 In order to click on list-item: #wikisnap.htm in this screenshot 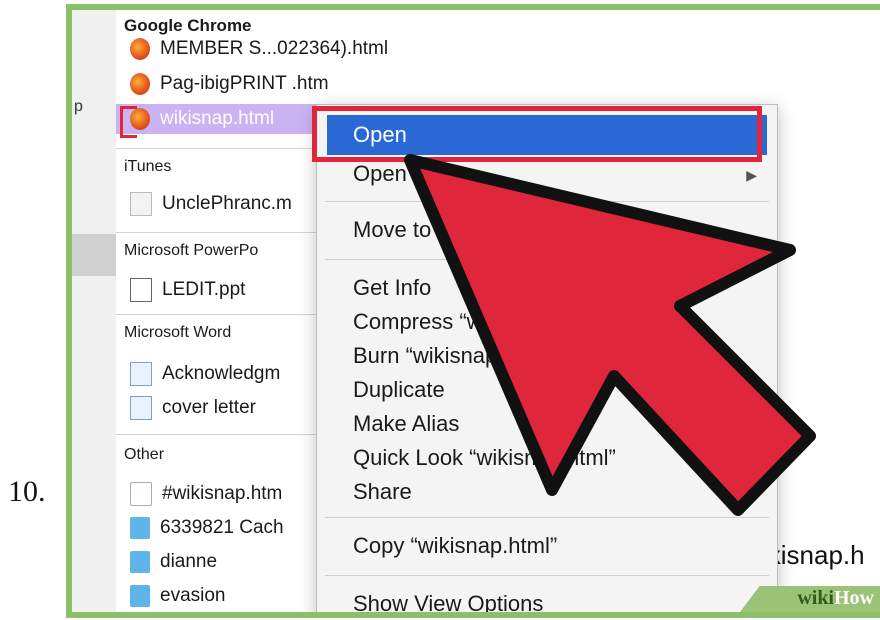, I will do `click(206, 494)`.